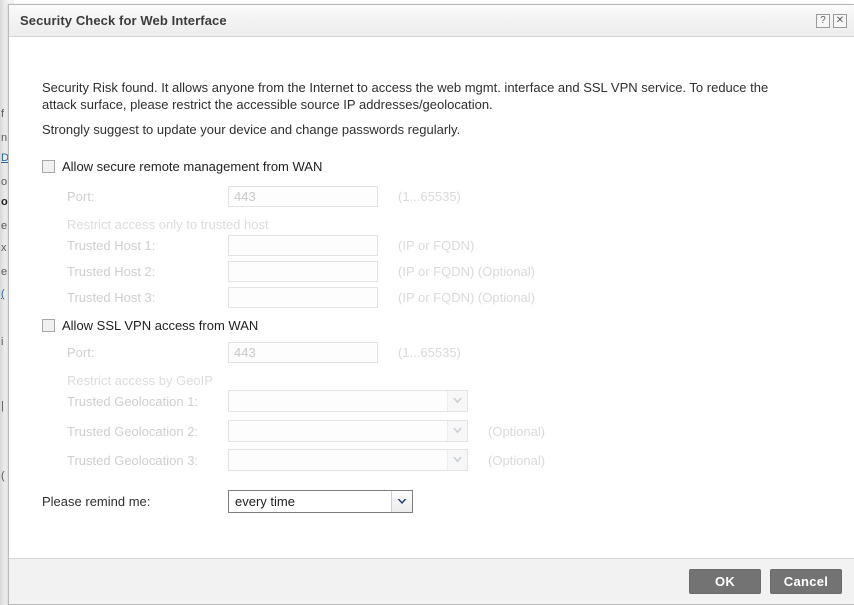 Image resolution: width=854 pixels, height=605 pixels. Describe the element at coordinates (192, 166) in the screenshot. I see `allow-wan-mgmt-label: Allow secure remote management from WAN` at that location.